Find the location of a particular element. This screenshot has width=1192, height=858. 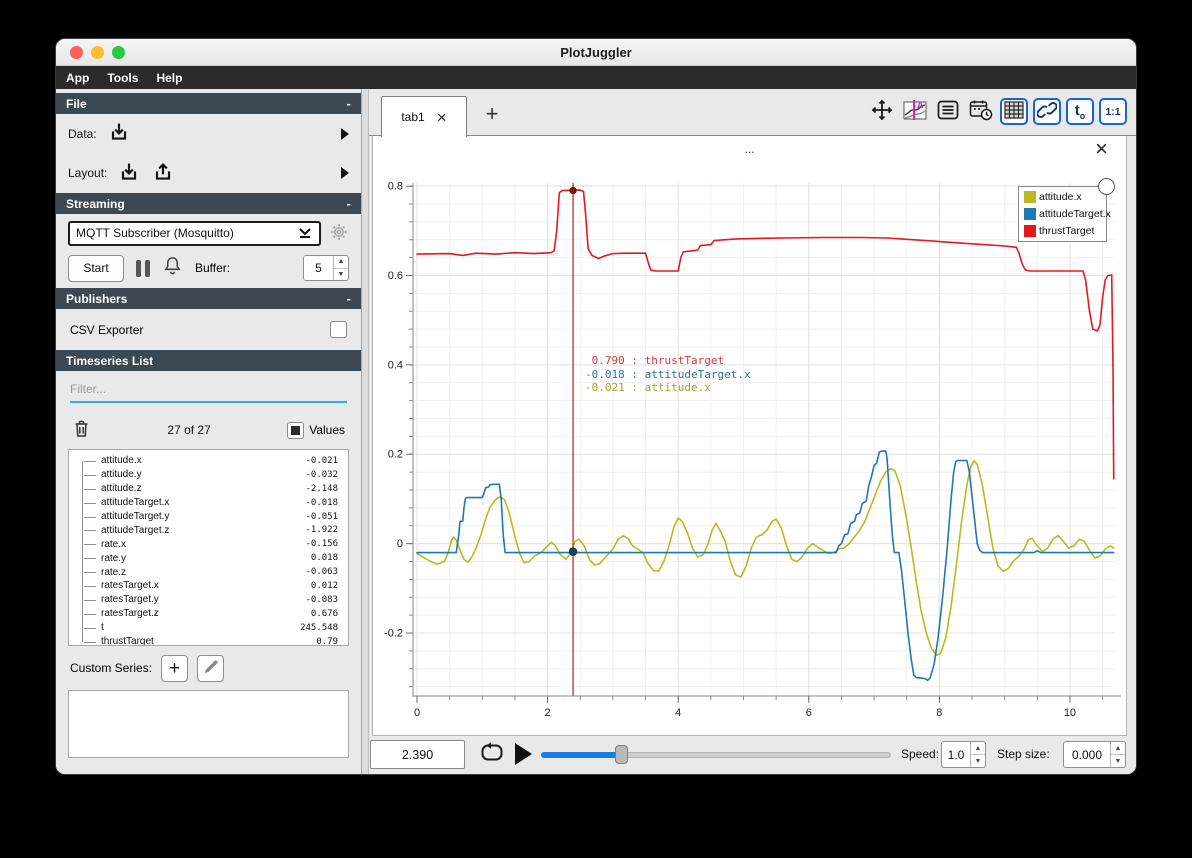

series-value: -0.063 is located at coordinates (321, 572).